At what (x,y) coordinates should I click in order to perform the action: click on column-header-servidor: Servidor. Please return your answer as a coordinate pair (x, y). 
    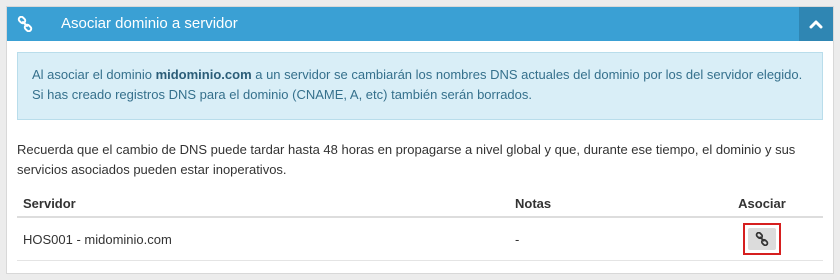
    Looking at the image, I should click on (263, 204).